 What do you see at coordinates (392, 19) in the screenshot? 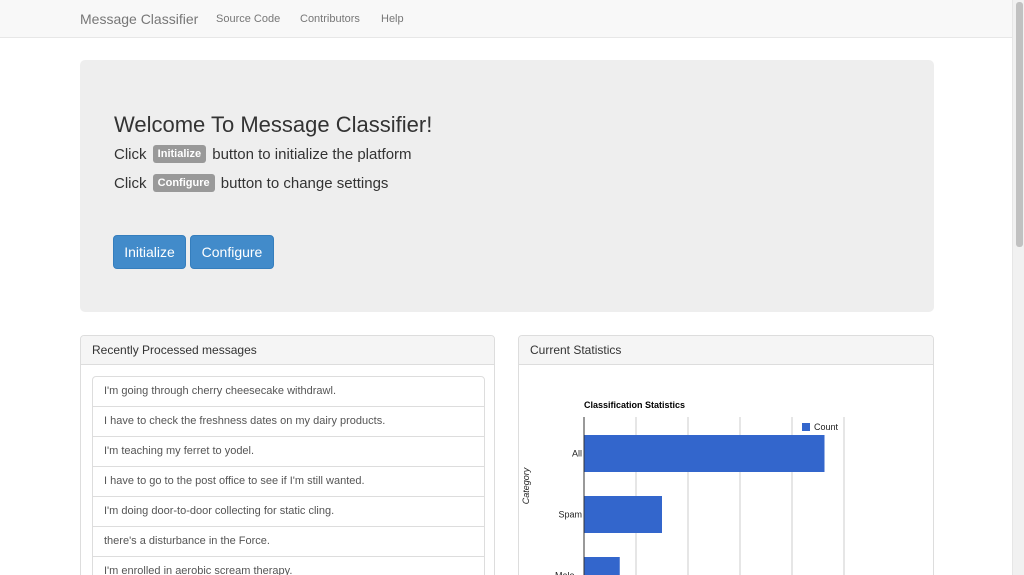
I see `nav-link-help: Help` at bounding box center [392, 19].